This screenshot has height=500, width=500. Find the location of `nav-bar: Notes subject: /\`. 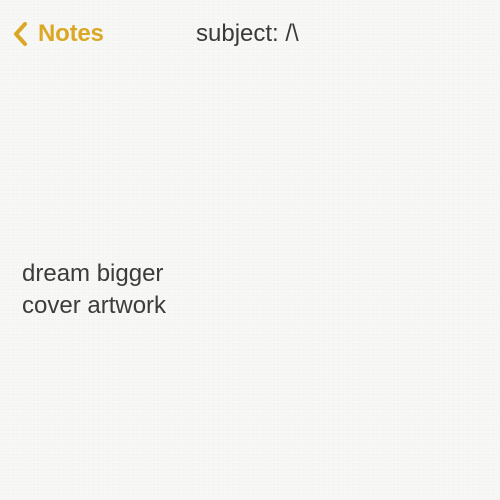

nav-bar: Notes subject: /\ is located at coordinates (250, 33).